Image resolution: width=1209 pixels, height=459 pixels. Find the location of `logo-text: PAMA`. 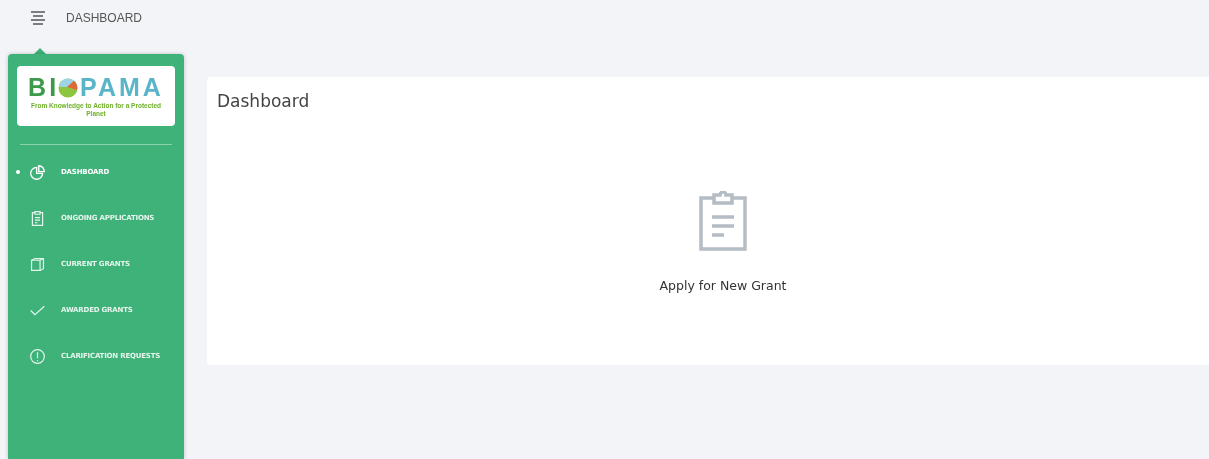

logo-text: PAMA is located at coordinates (122, 88).